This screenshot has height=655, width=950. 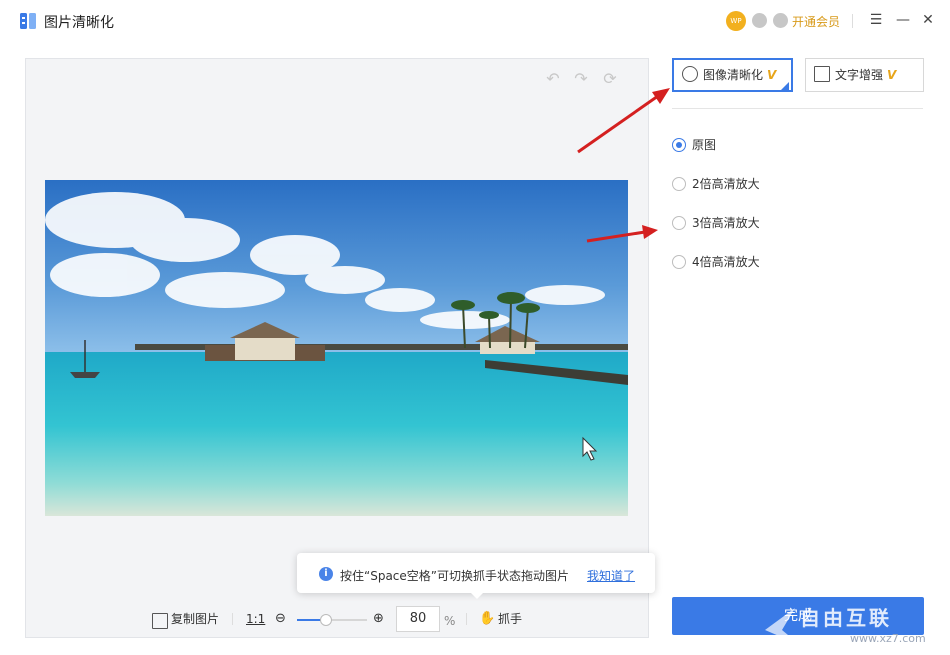 I want to click on option-label: 4倍高清放大, so click(x=726, y=262).